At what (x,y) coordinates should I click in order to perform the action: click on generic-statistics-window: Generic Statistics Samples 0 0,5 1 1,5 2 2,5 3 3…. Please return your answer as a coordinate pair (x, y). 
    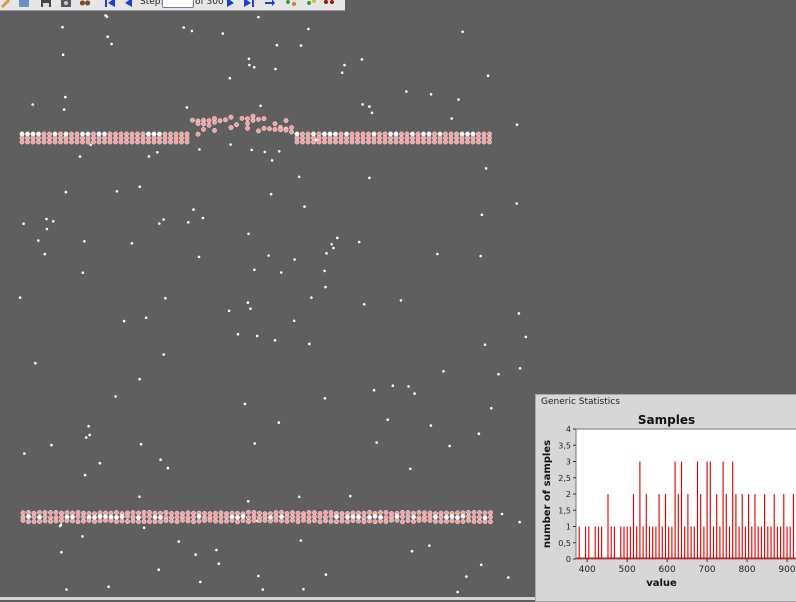
    Looking at the image, I should click on (665, 498).